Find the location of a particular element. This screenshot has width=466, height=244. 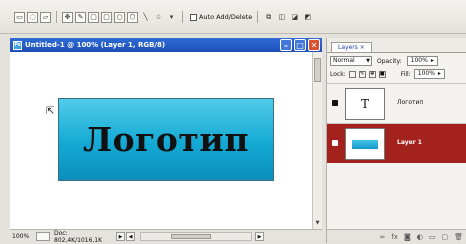

layer-row-text: T Логотип is located at coordinates (396, 103).